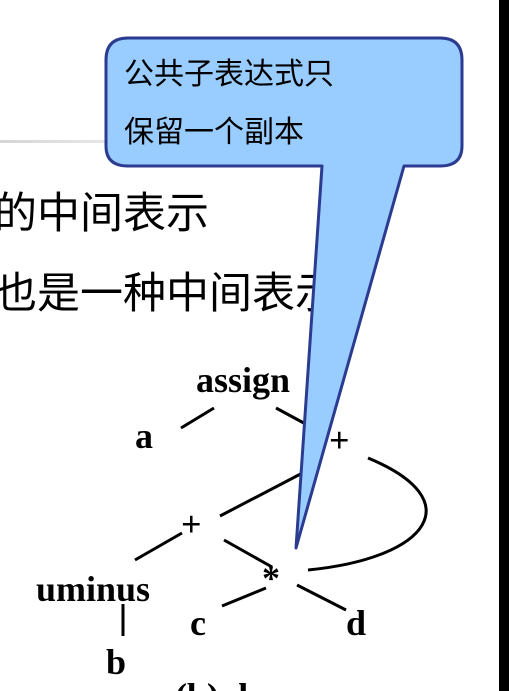 This screenshot has height=691, width=509. Describe the element at coordinates (191, 524) in the screenshot. I see `node-plus-mid: +` at that location.